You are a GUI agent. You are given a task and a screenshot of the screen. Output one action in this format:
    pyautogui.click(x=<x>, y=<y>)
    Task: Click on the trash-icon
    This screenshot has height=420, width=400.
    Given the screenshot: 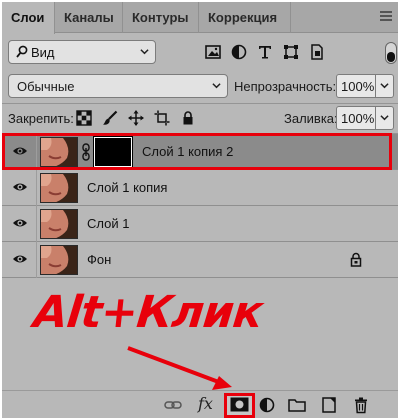 What is the action you would take?
    pyautogui.click(x=361, y=405)
    